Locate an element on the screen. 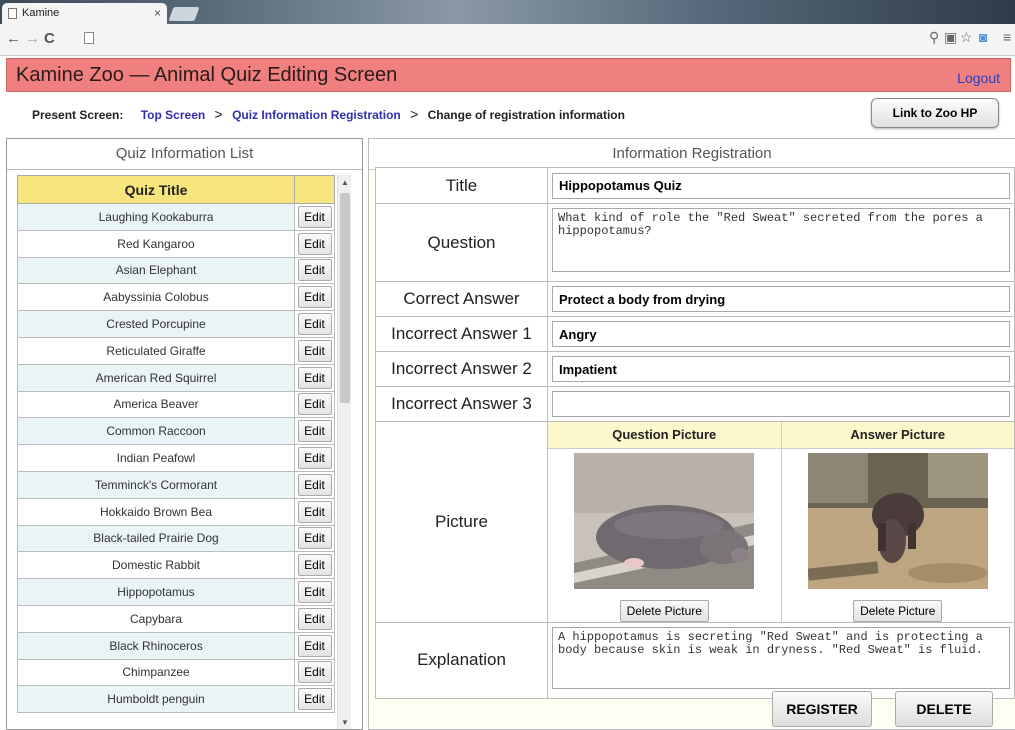  address-bar is located at coordinates (528, 39).